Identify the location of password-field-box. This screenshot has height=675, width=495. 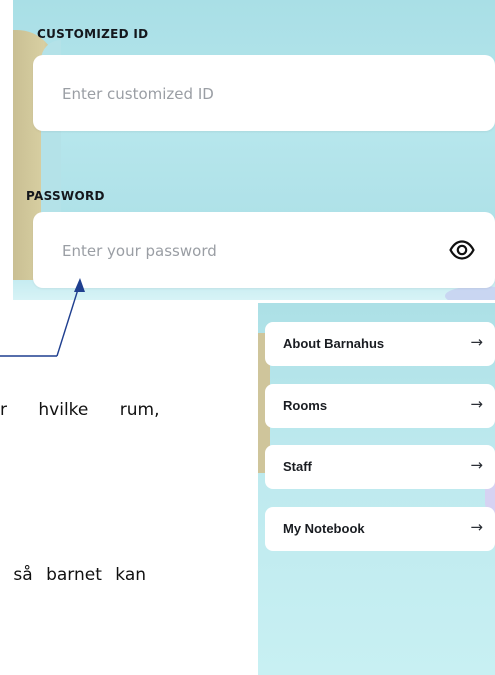
(264, 251).